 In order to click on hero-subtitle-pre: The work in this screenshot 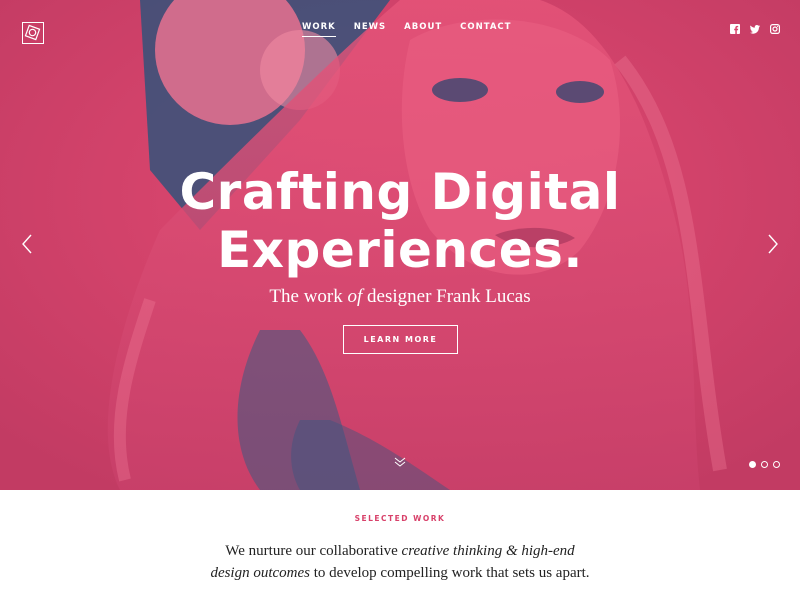, I will do `click(306, 296)`.